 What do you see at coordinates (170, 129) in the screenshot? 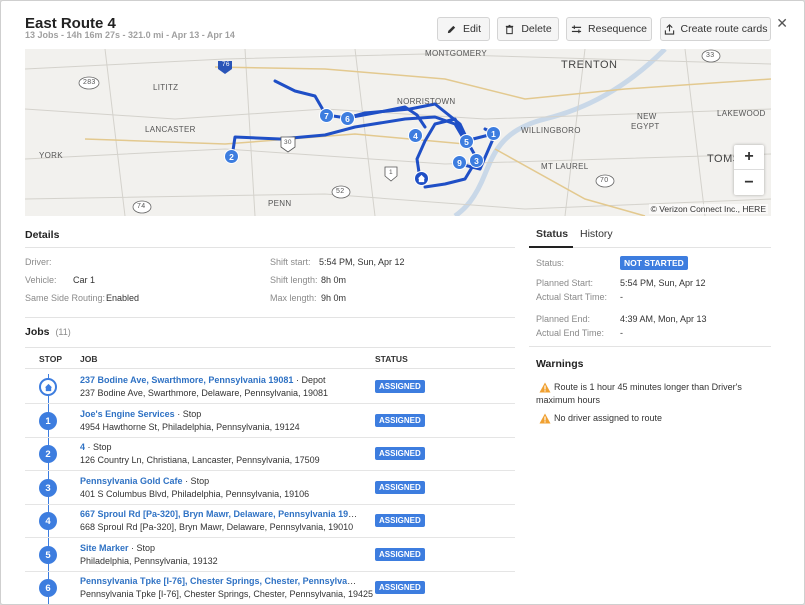
I see `map-label-lancaster: LANCASTER` at bounding box center [170, 129].